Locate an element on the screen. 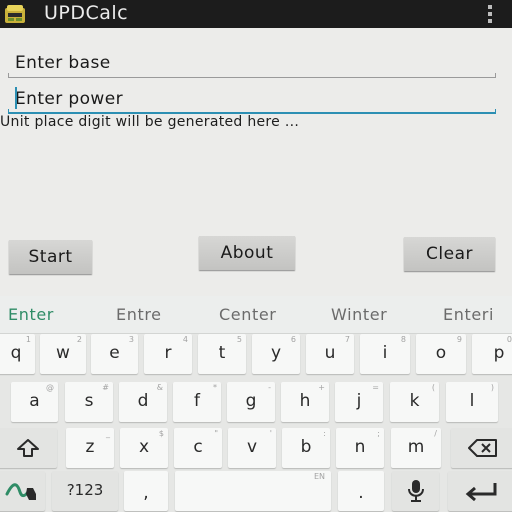 The height and width of the screenshot is (512, 512). shift-icon is located at coordinates (27, 448).